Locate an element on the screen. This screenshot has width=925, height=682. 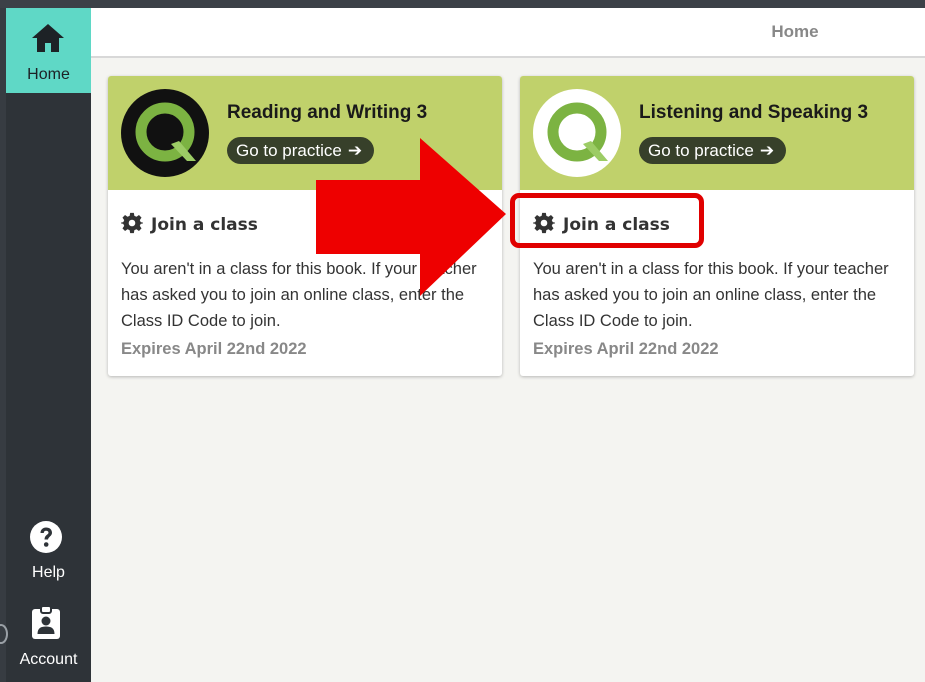
id-badge-icon is located at coordinates (46, 622).